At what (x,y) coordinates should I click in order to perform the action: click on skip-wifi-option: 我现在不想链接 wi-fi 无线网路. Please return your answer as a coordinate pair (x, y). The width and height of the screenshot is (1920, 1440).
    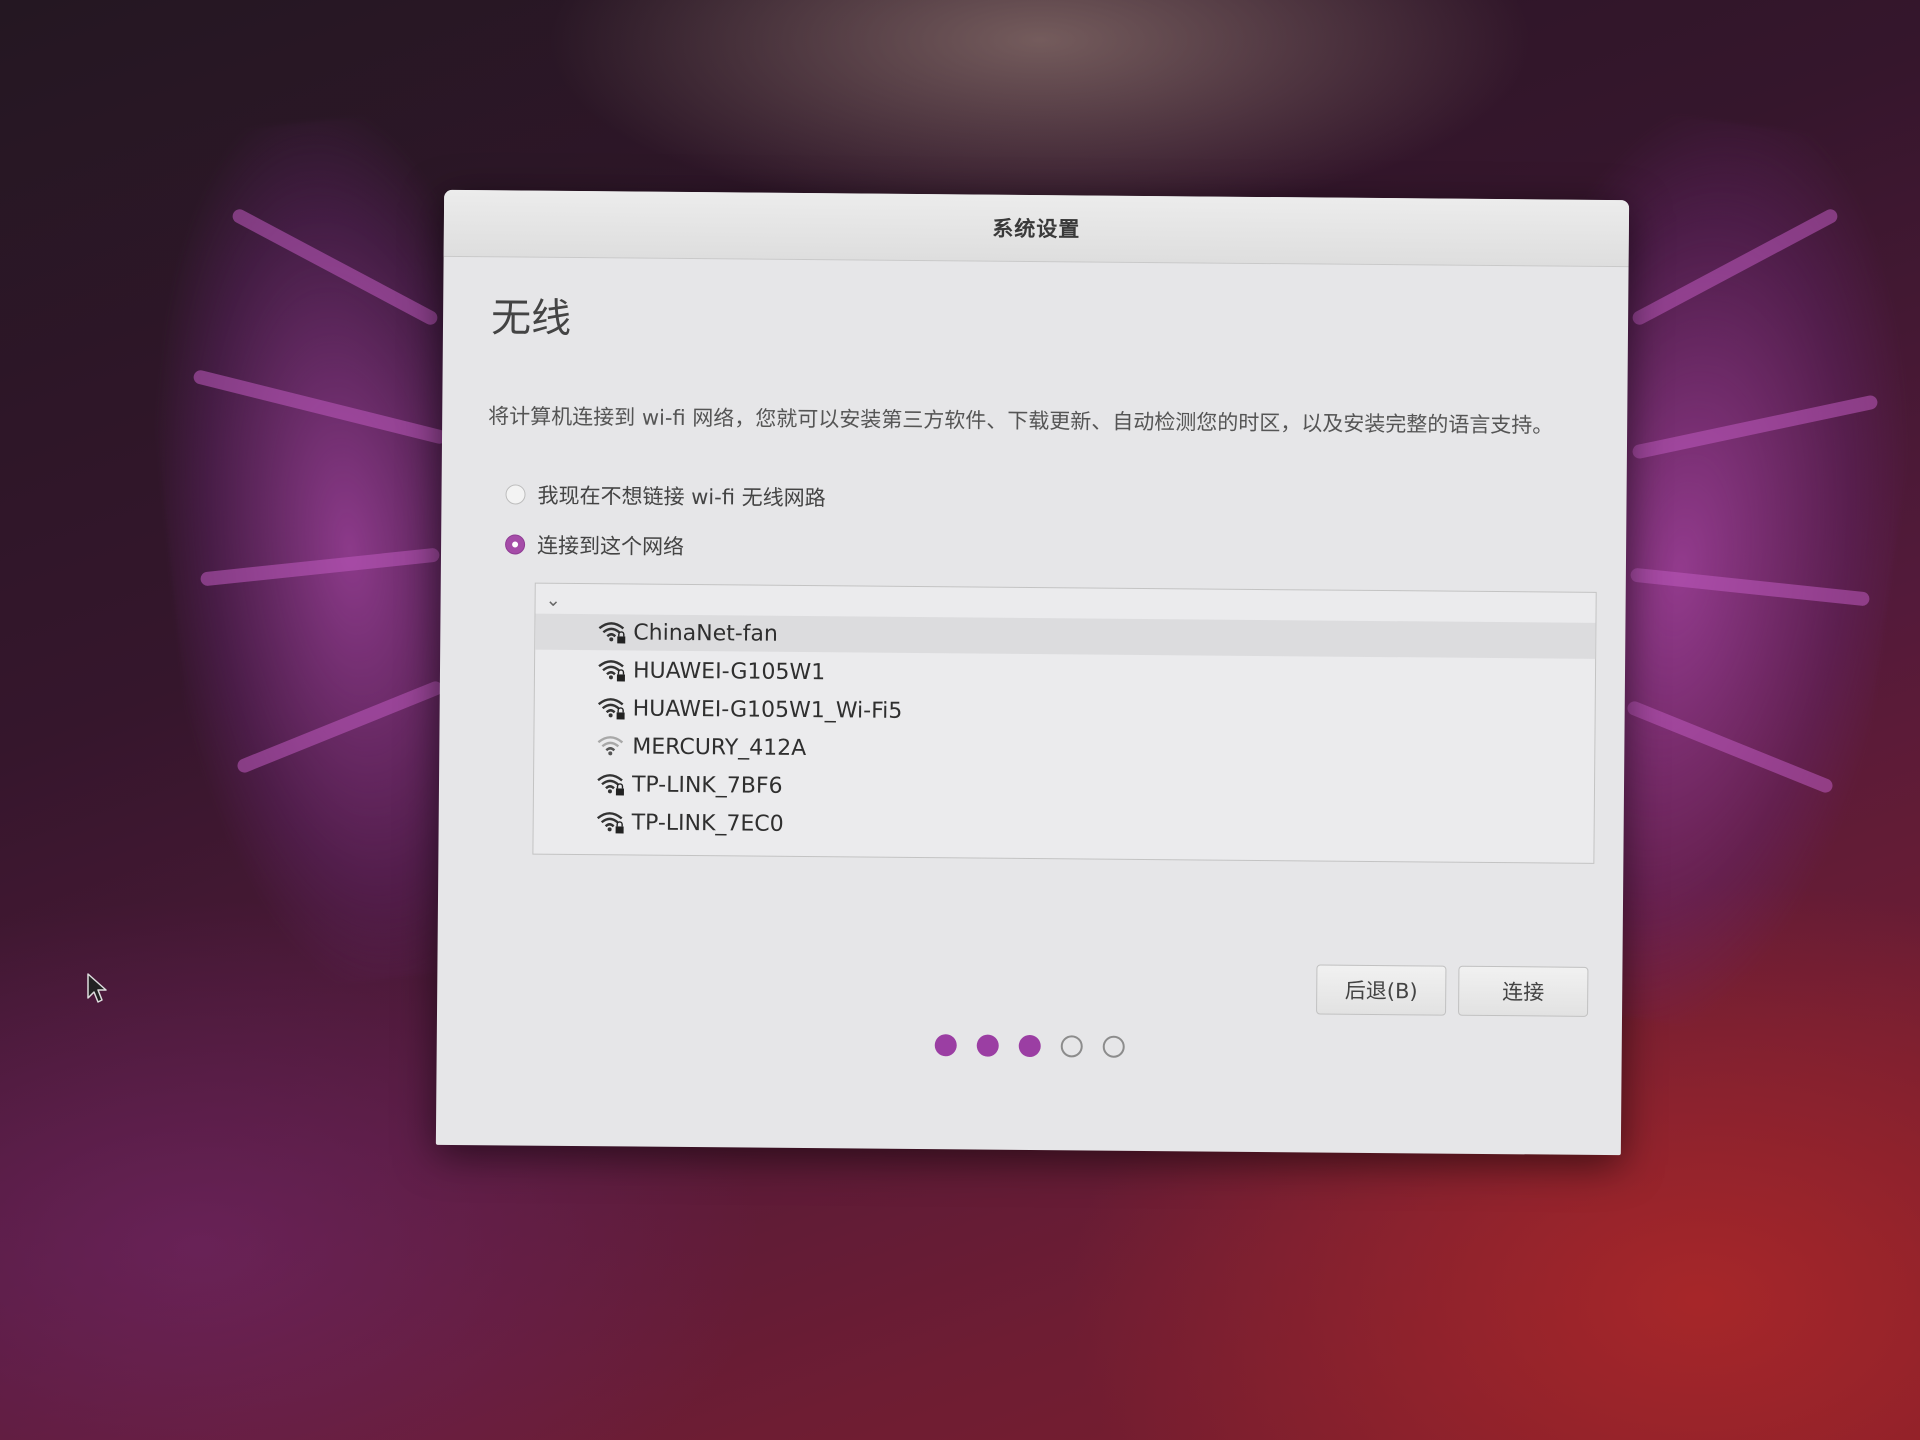
    Looking at the image, I should click on (665, 495).